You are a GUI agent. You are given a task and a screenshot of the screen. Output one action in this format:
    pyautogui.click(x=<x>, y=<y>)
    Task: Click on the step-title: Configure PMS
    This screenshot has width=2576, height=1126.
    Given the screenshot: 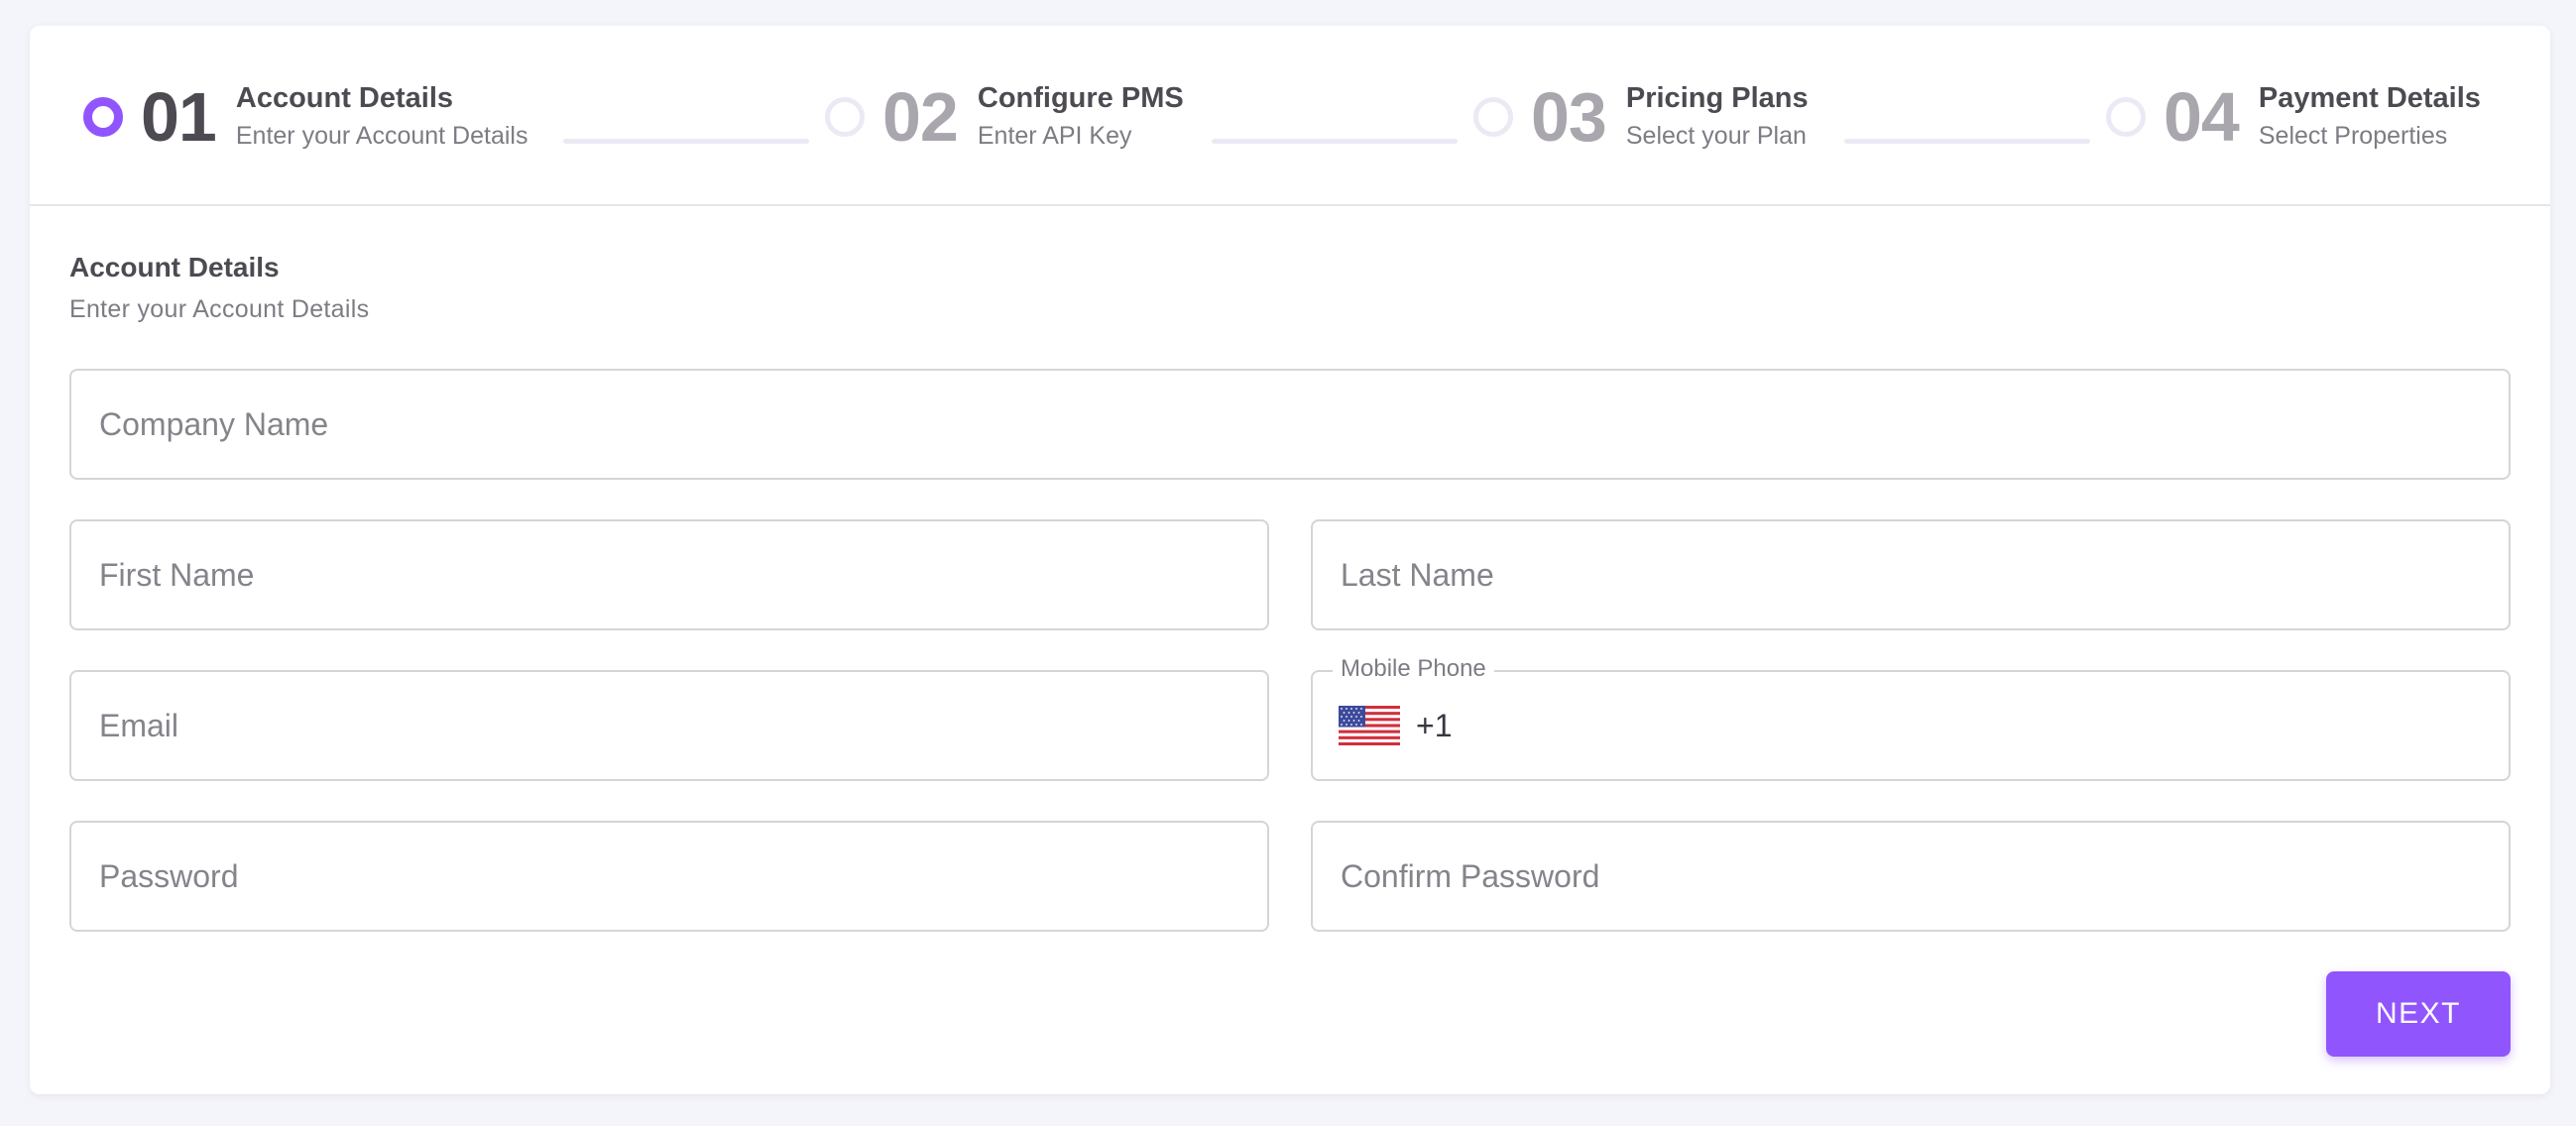 What is the action you would take?
    pyautogui.click(x=1080, y=98)
    